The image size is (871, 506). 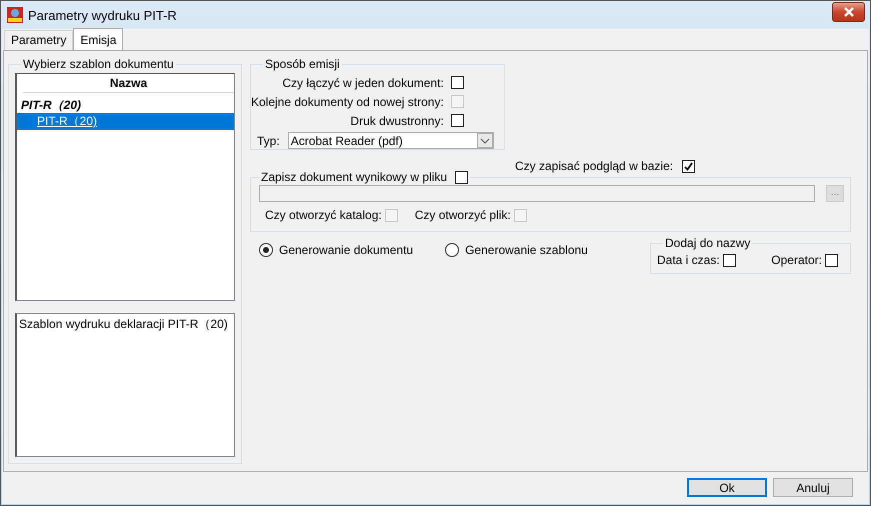 What do you see at coordinates (594, 166) in the screenshot?
I see `option-label: Czy zapisać podgląd w bazie:` at bounding box center [594, 166].